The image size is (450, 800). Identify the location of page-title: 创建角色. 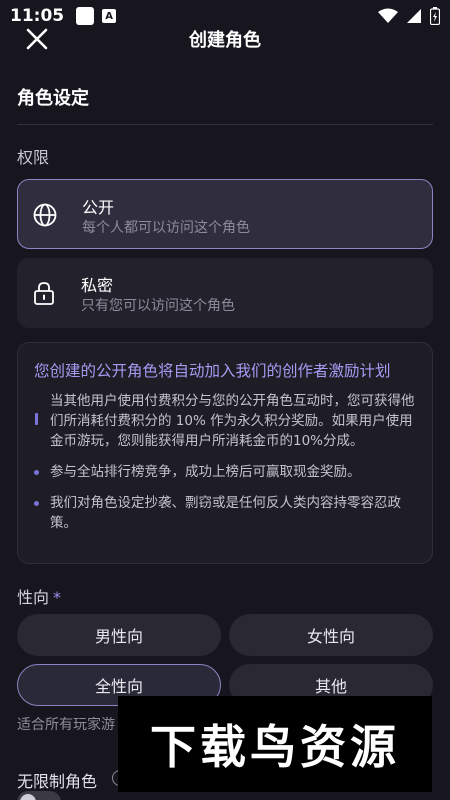
(225, 40).